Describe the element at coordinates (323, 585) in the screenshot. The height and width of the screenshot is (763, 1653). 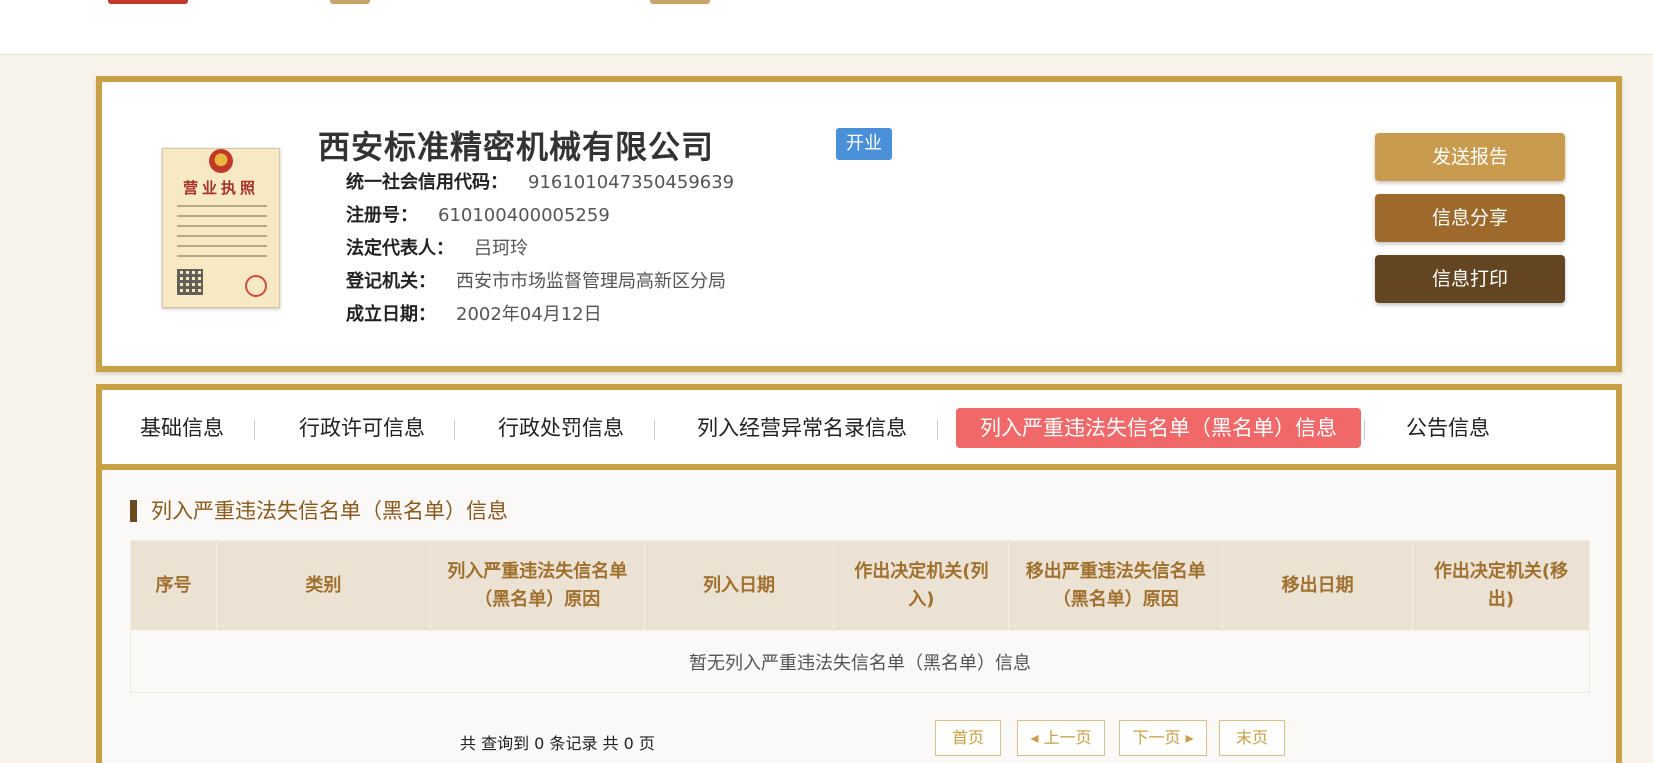
I see `column-header: 类别` at that location.